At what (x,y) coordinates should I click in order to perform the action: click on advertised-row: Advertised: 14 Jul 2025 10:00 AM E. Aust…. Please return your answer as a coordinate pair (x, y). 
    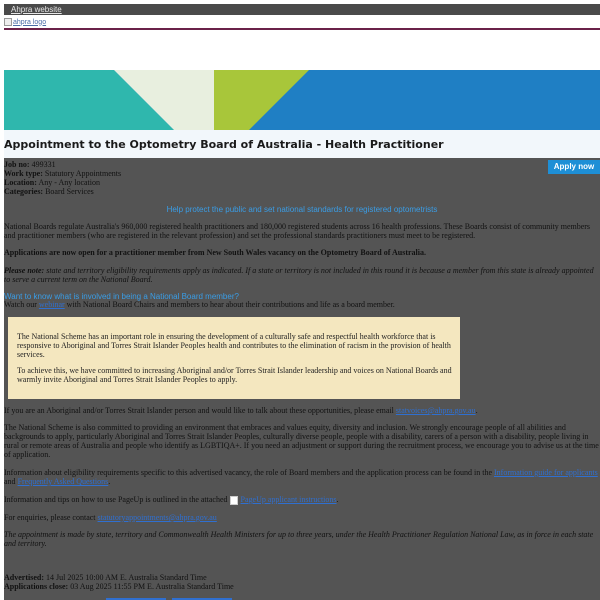
    Looking at the image, I should click on (302, 577).